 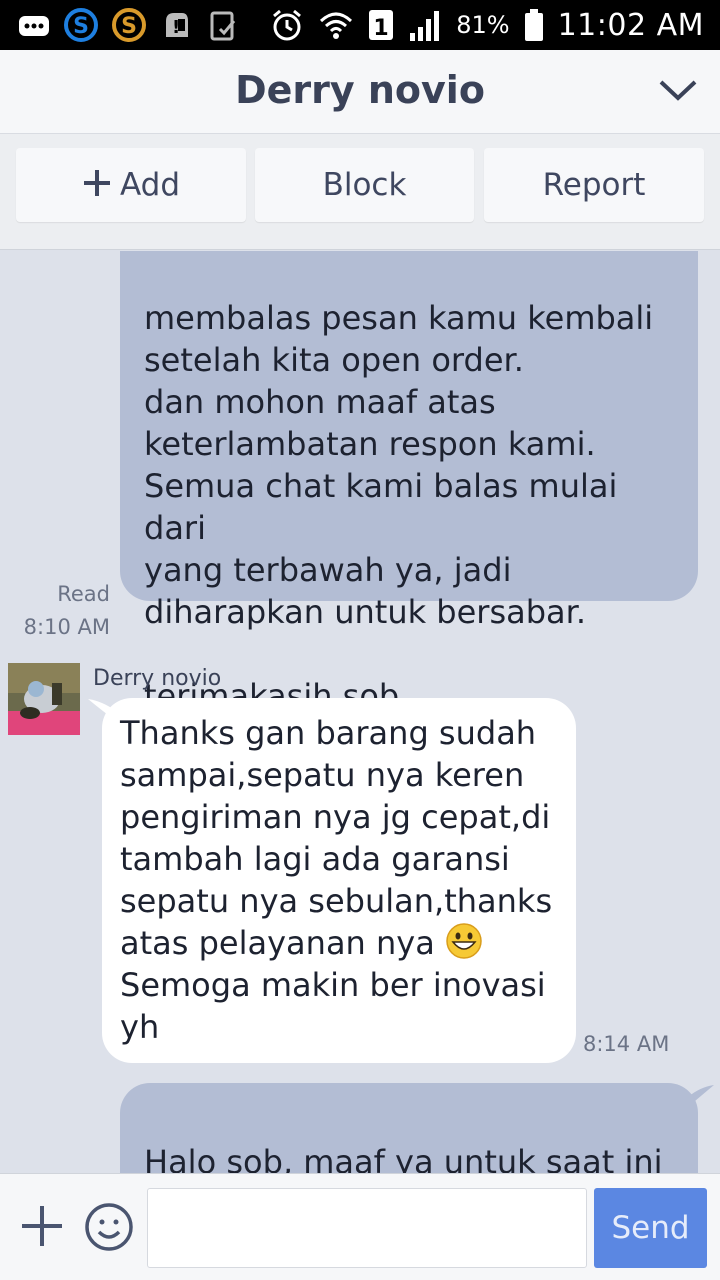 What do you see at coordinates (626, 1044) in the screenshot?
I see `message-time: 8:14 AM` at bounding box center [626, 1044].